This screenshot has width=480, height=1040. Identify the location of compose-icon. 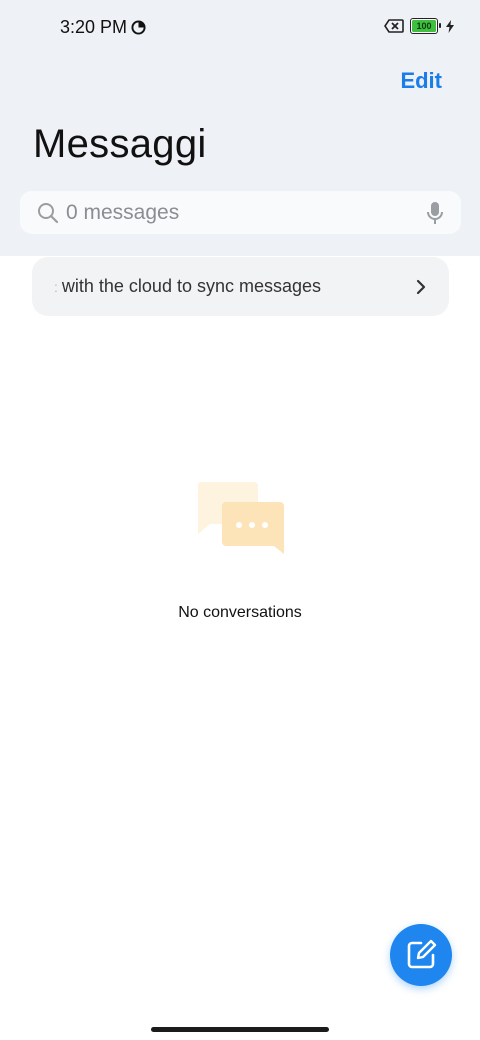
(422, 954).